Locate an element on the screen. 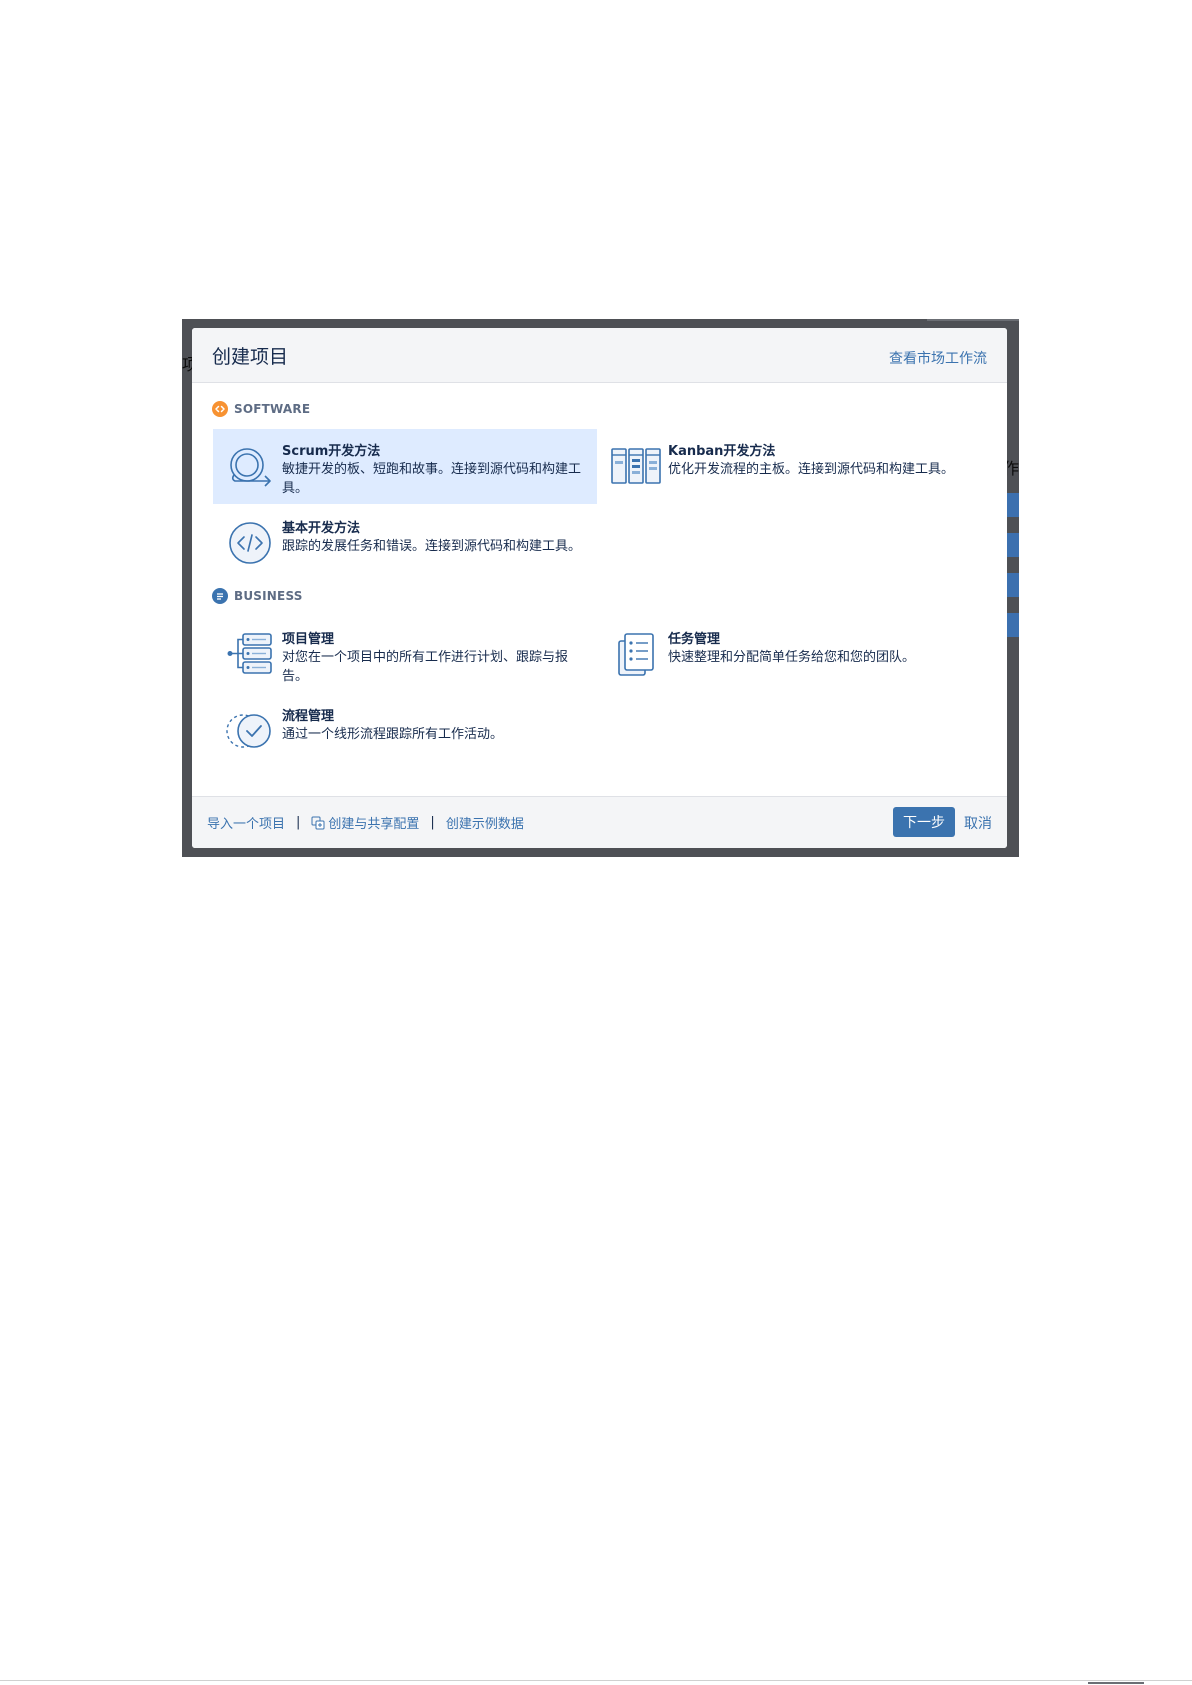 The width and height of the screenshot is (1192, 1685). project-type-basic: 基本开发方法 跟踪的发展任务和错误。连接到源代码和构建工具。 is located at coordinates (405, 543).